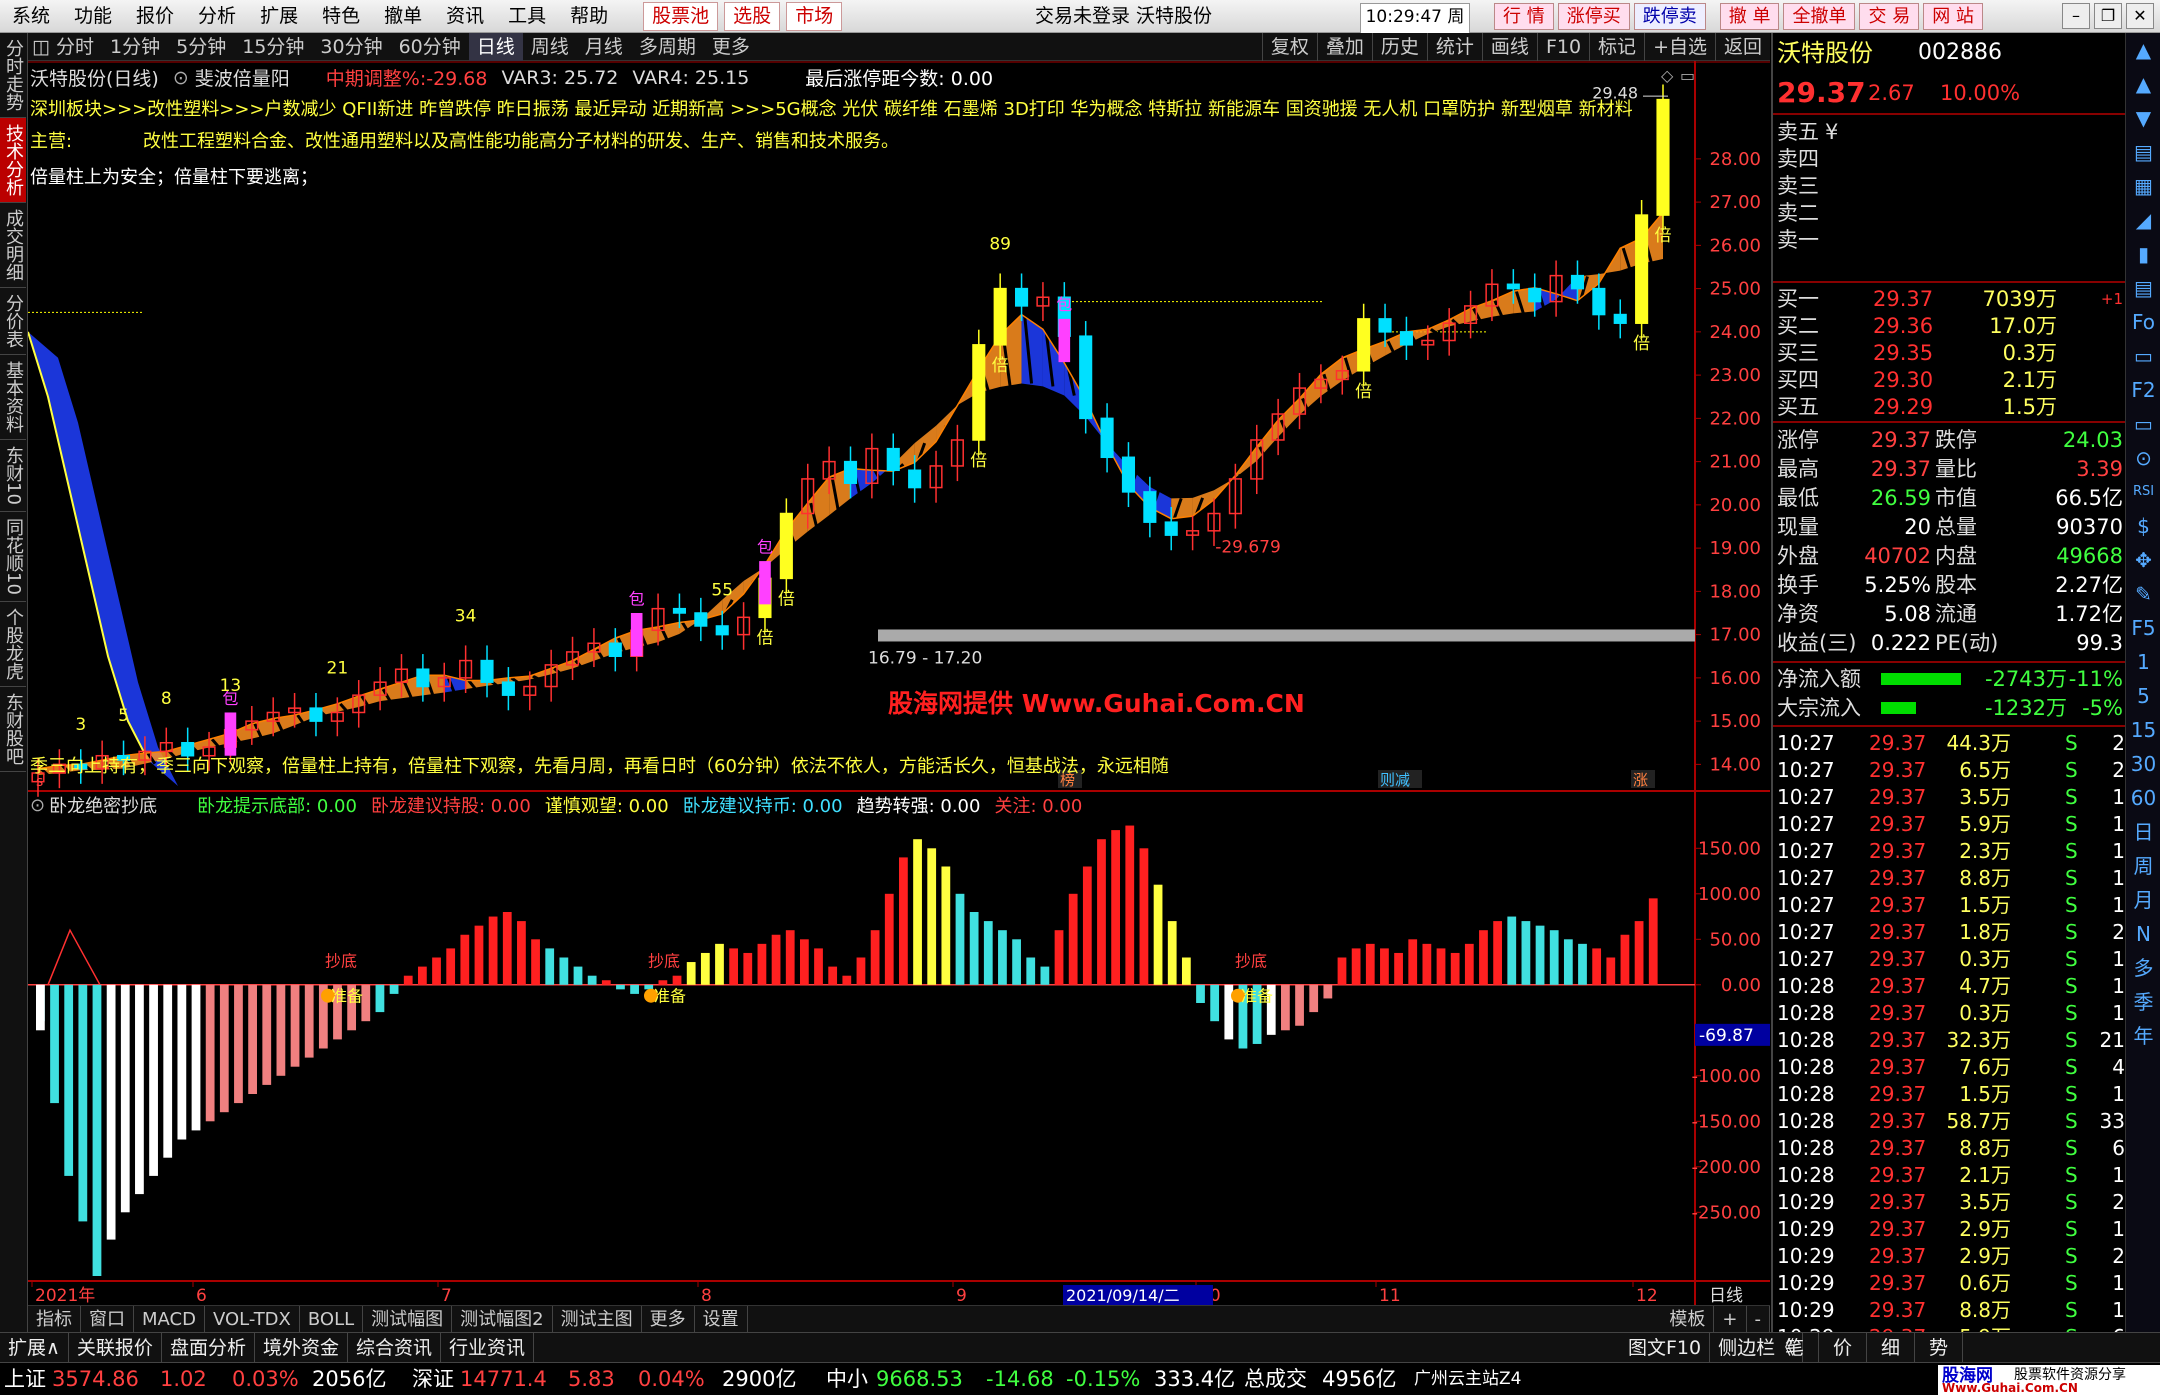 The image size is (2160, 1395). I want to click on period-tool-0: 复权, so click(1289, 47).